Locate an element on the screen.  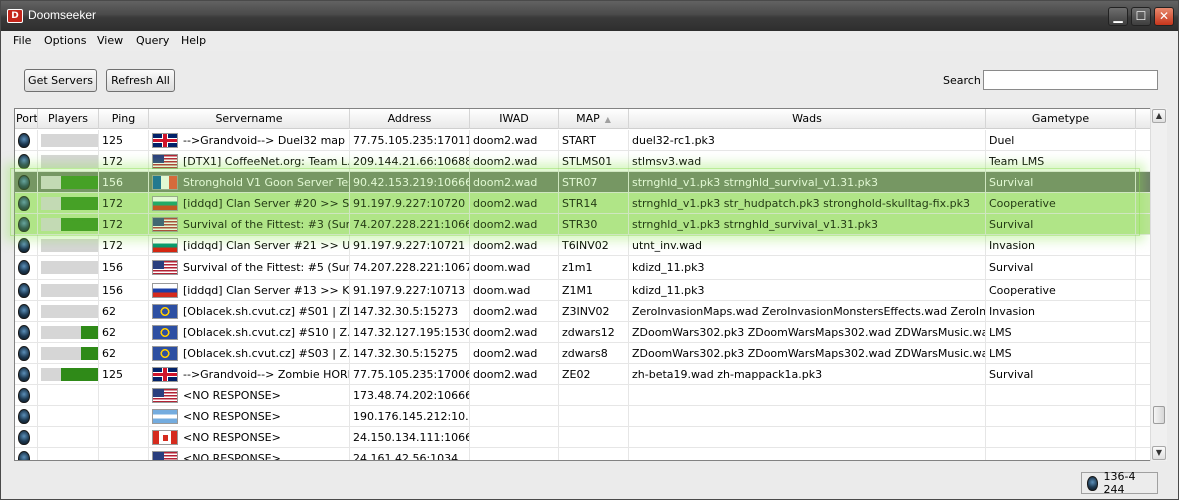
scroll-up-button: ▲ is located at coordinates (1159, 116).